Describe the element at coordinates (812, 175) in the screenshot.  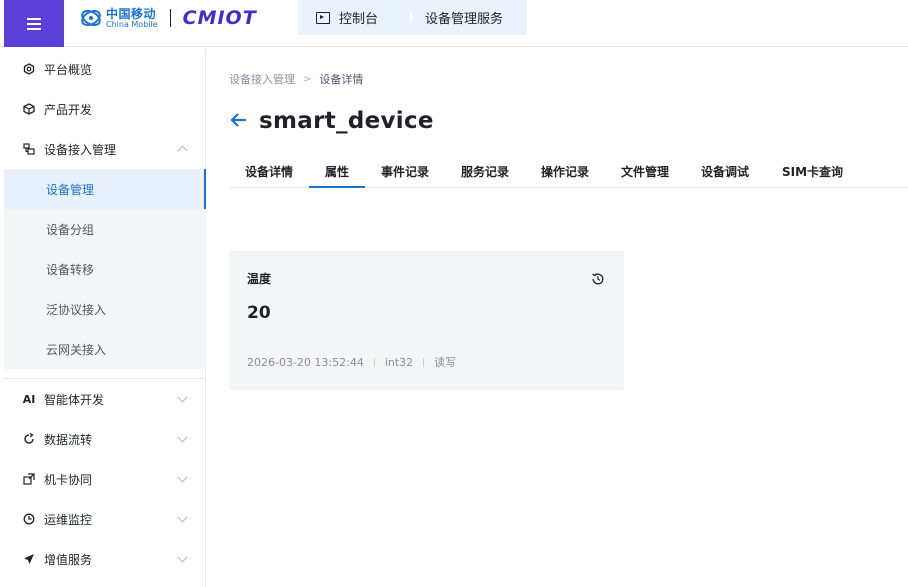
I see `tab-sim-query: SIM卡查询` at that location.